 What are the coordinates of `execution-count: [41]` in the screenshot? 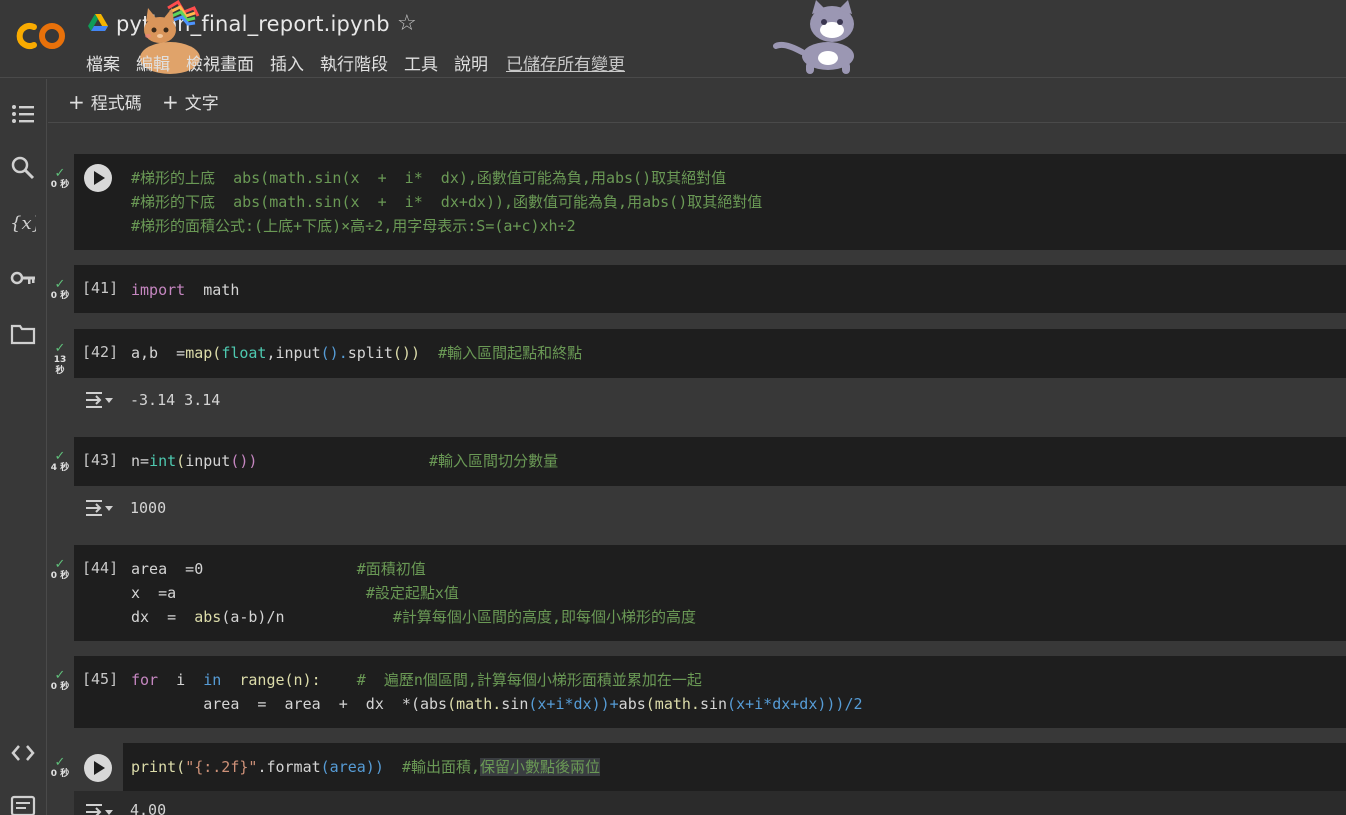 It's located at (100, 288).